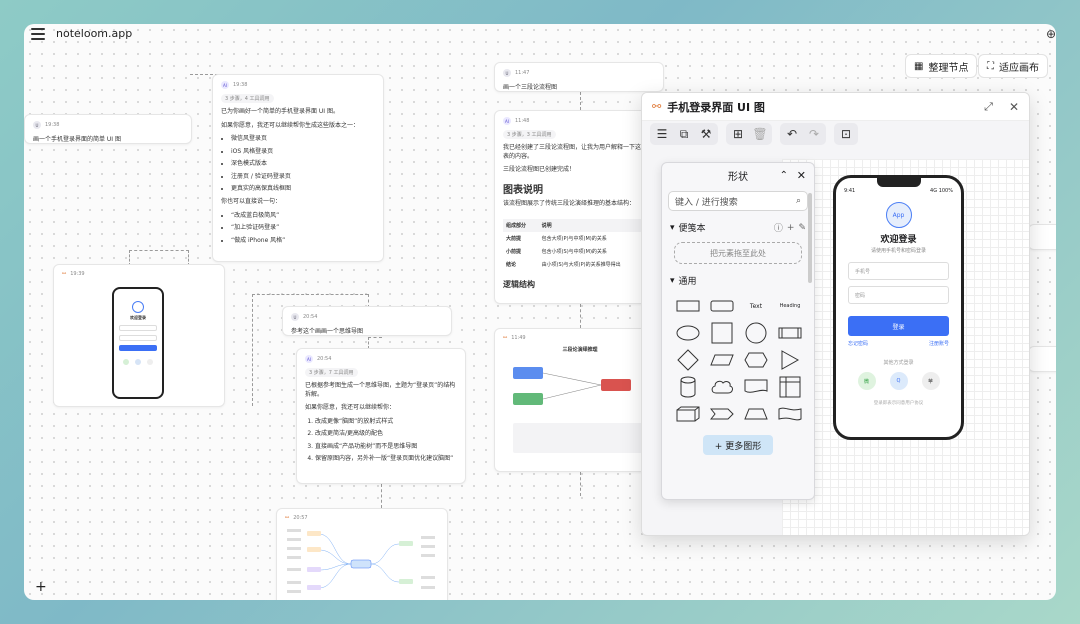 Image resolution: width=1080 pixels, height=624 pixels. What do you see at coordinates (688, 360) in the screenshot?
I see `diamond-shape` at bounding box center [688, 360].